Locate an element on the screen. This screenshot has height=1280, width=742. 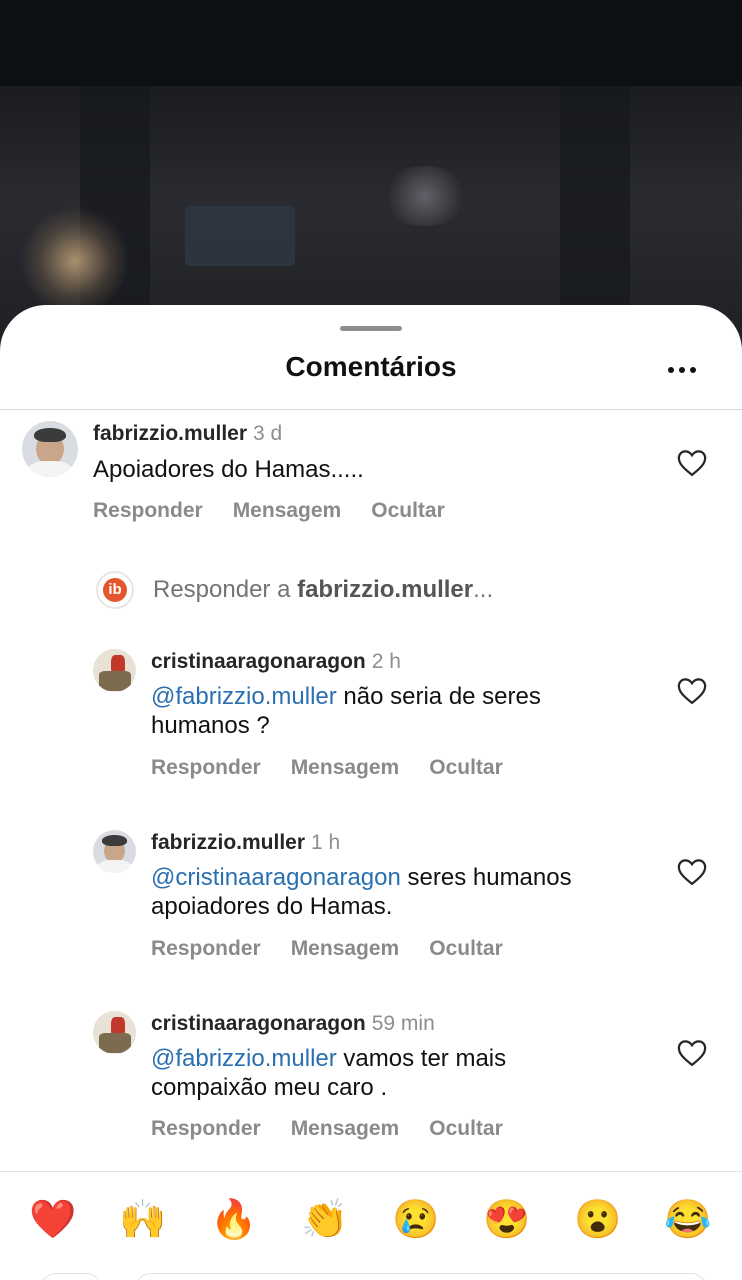
background-sign is located at coordinates (240, 236).